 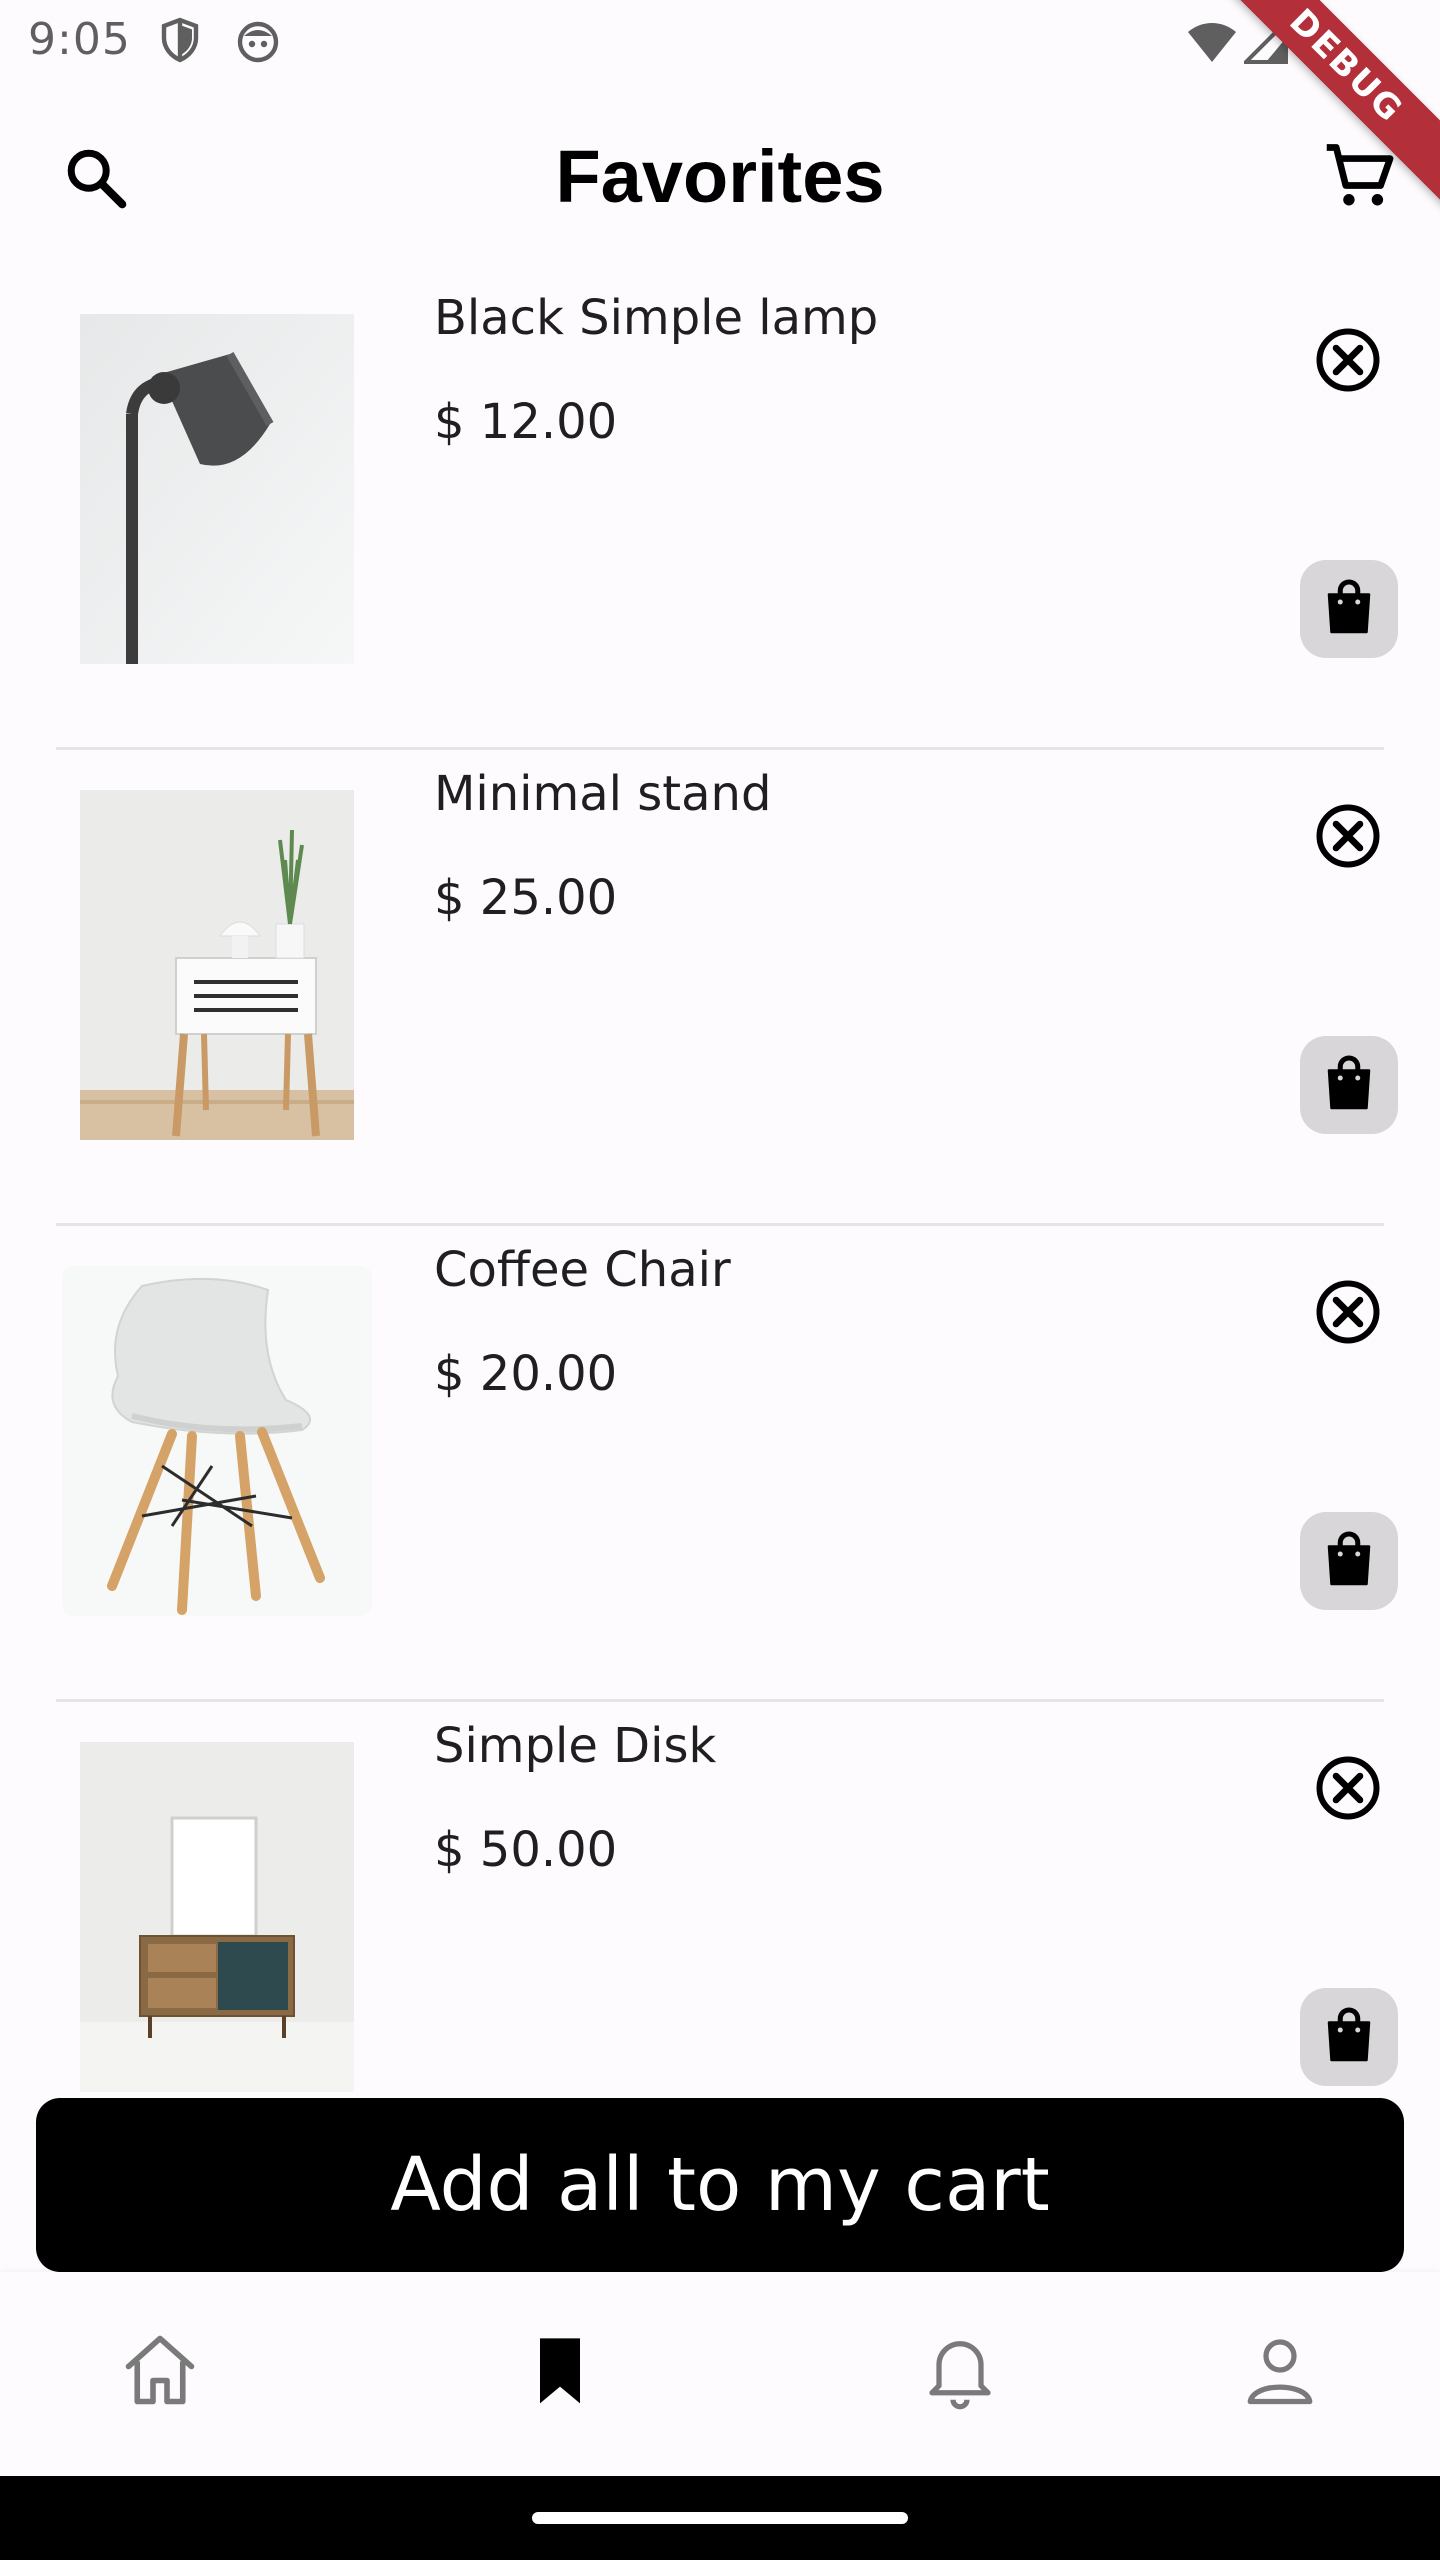 What do you see at coordinates (526, 898) in the screenshot?
I see `product-price: $ 25.00` at bounding box center [526, 898].